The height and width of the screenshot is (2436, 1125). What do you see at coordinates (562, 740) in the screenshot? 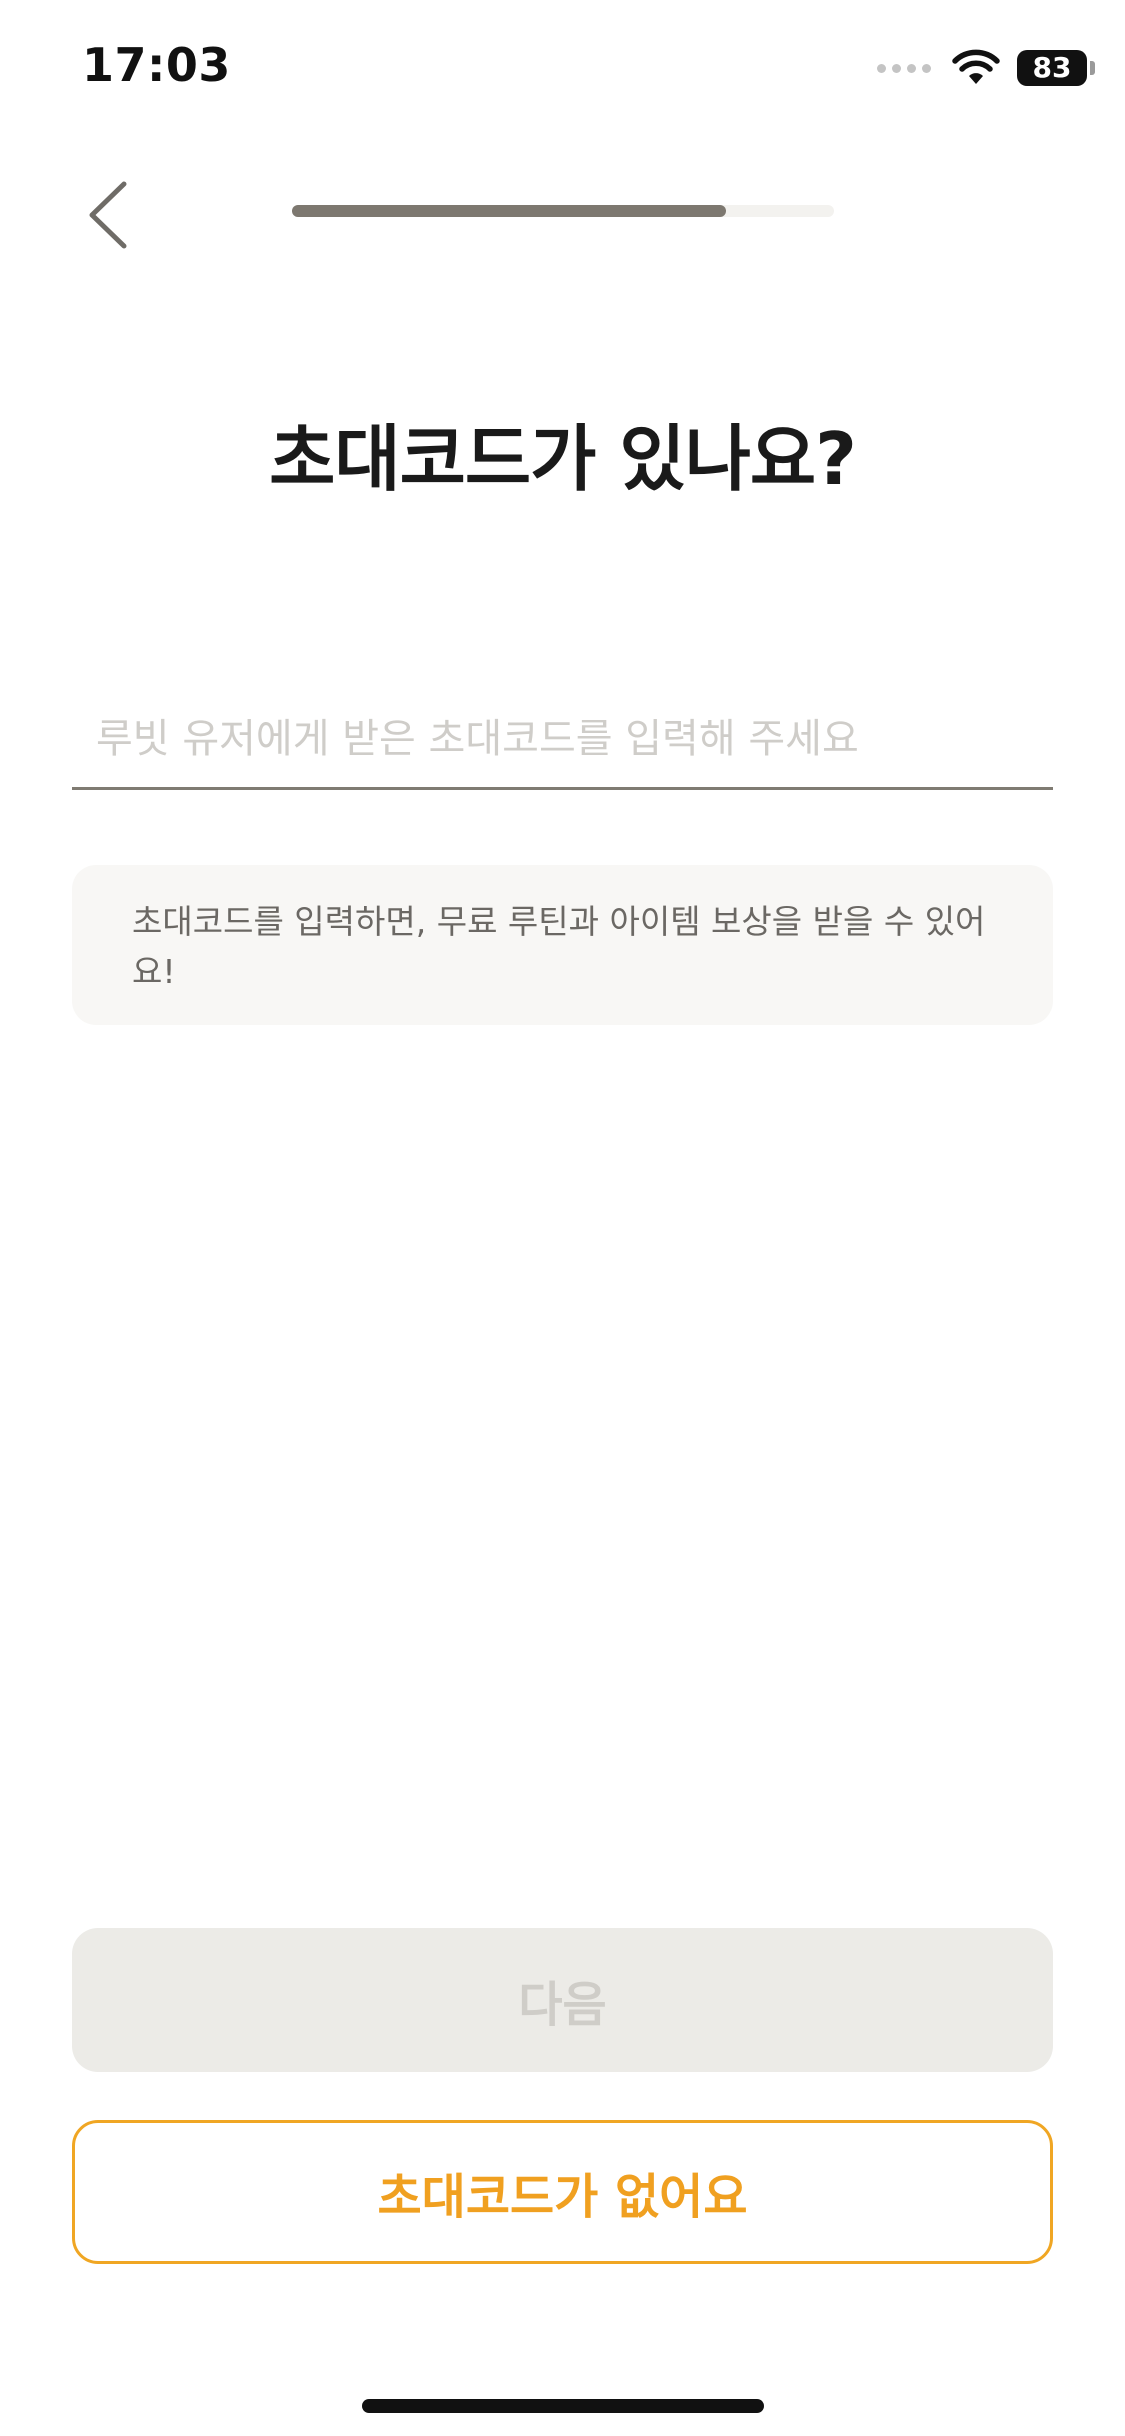
I see `invite-code-input` at bounding box center [562, 740].